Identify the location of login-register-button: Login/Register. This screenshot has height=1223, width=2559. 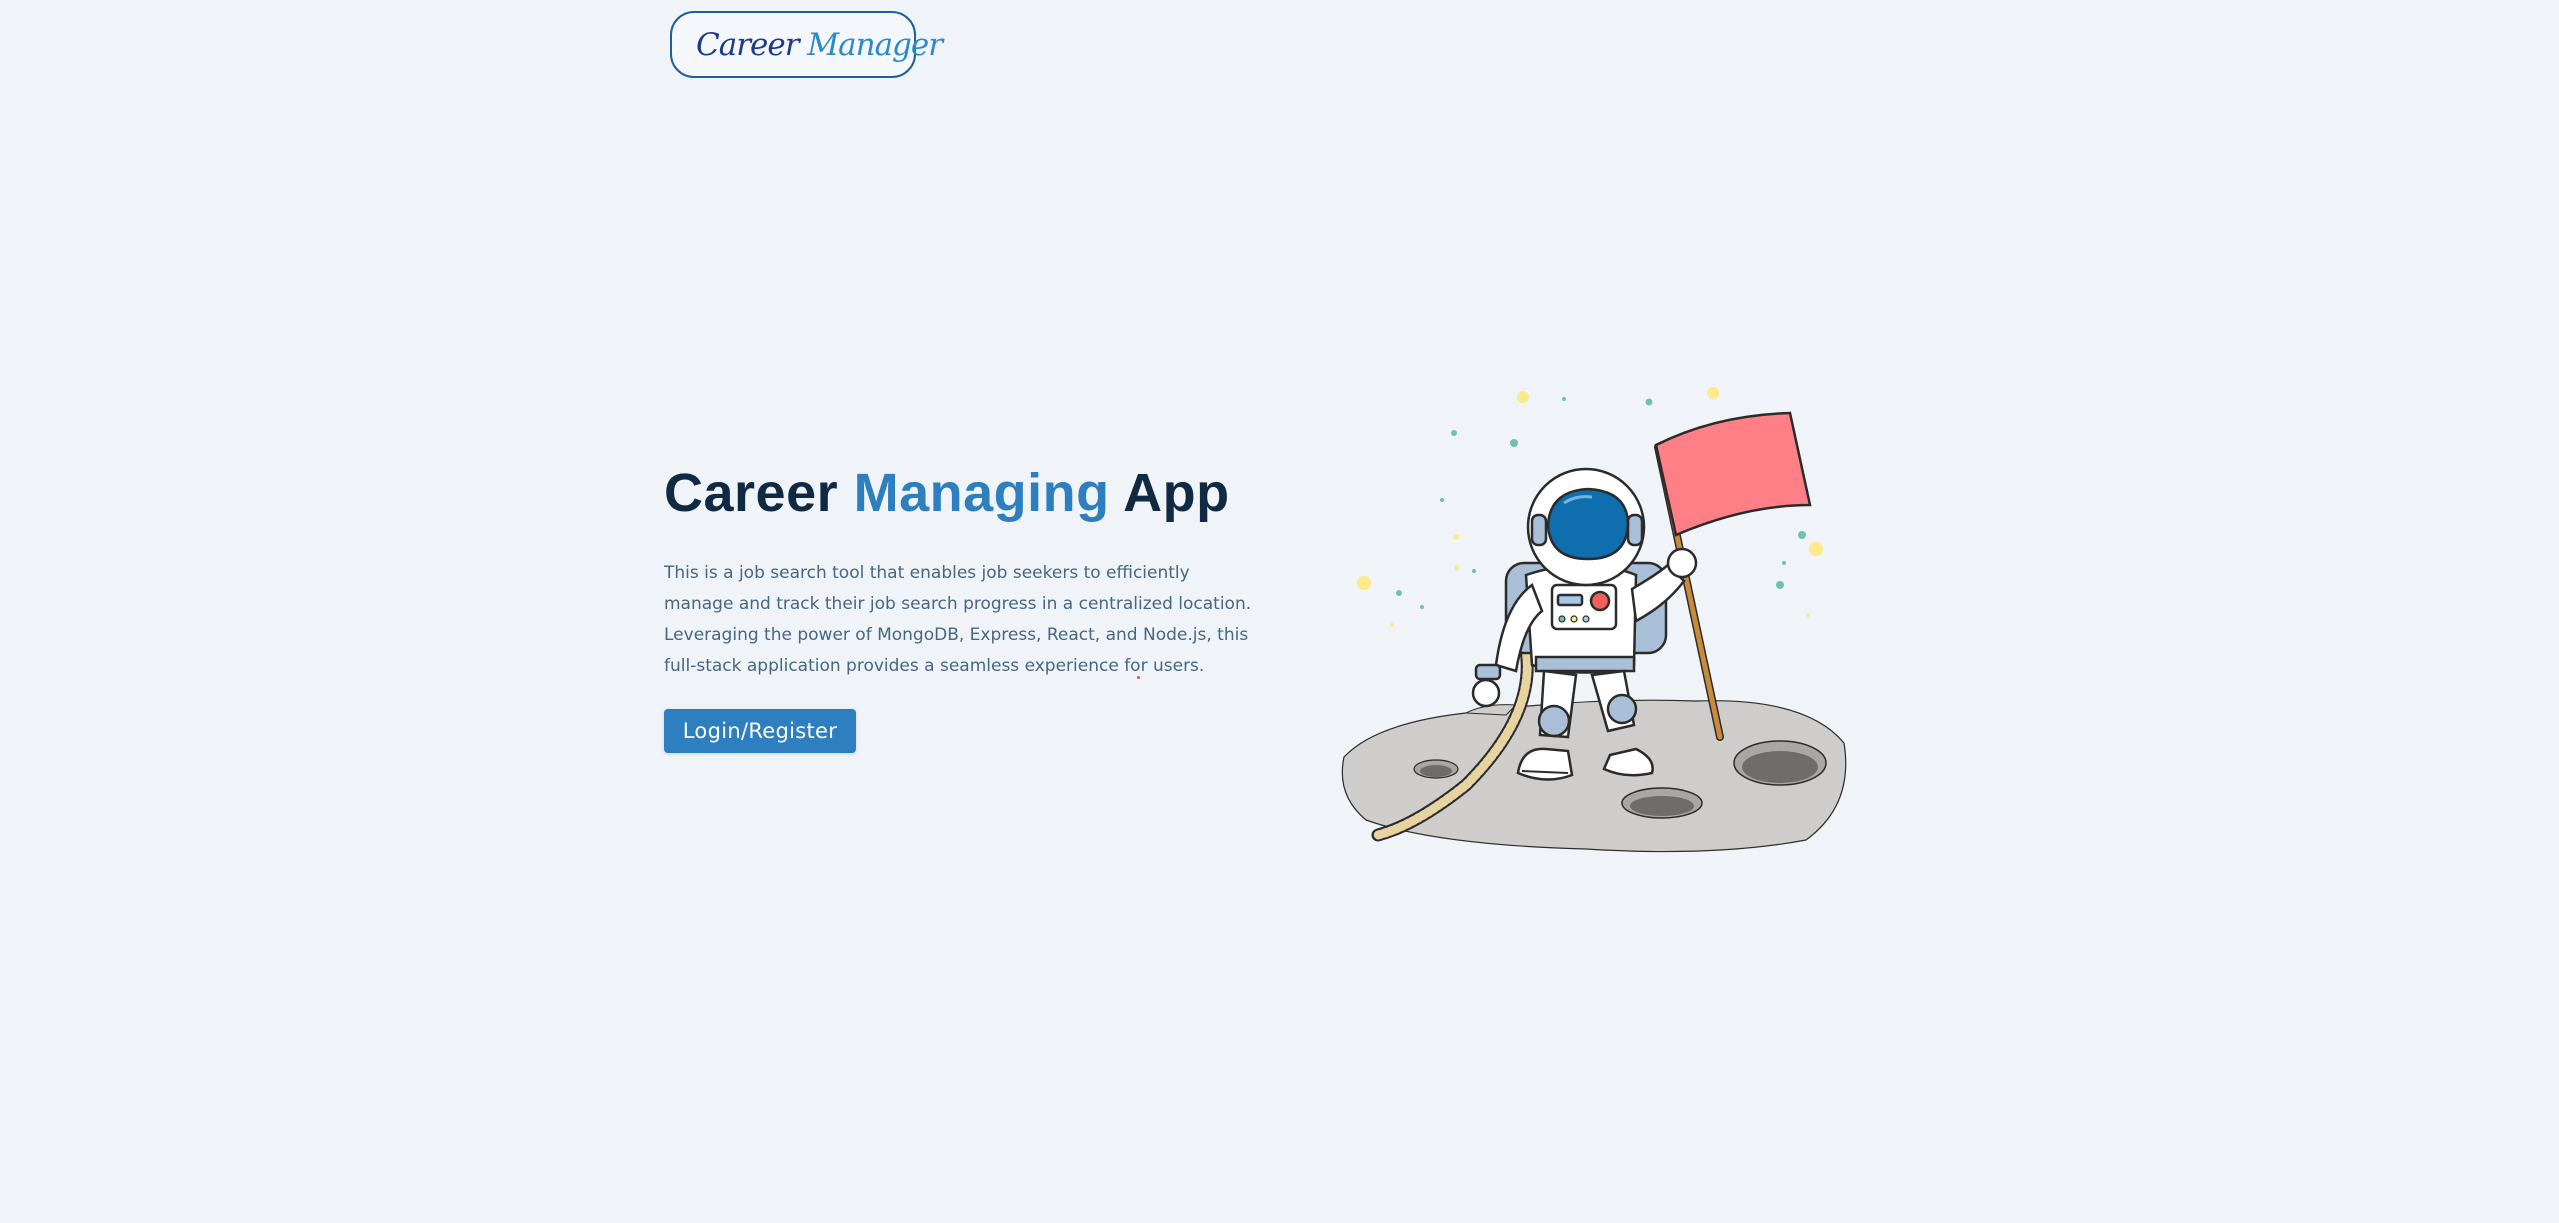
(760, 731).